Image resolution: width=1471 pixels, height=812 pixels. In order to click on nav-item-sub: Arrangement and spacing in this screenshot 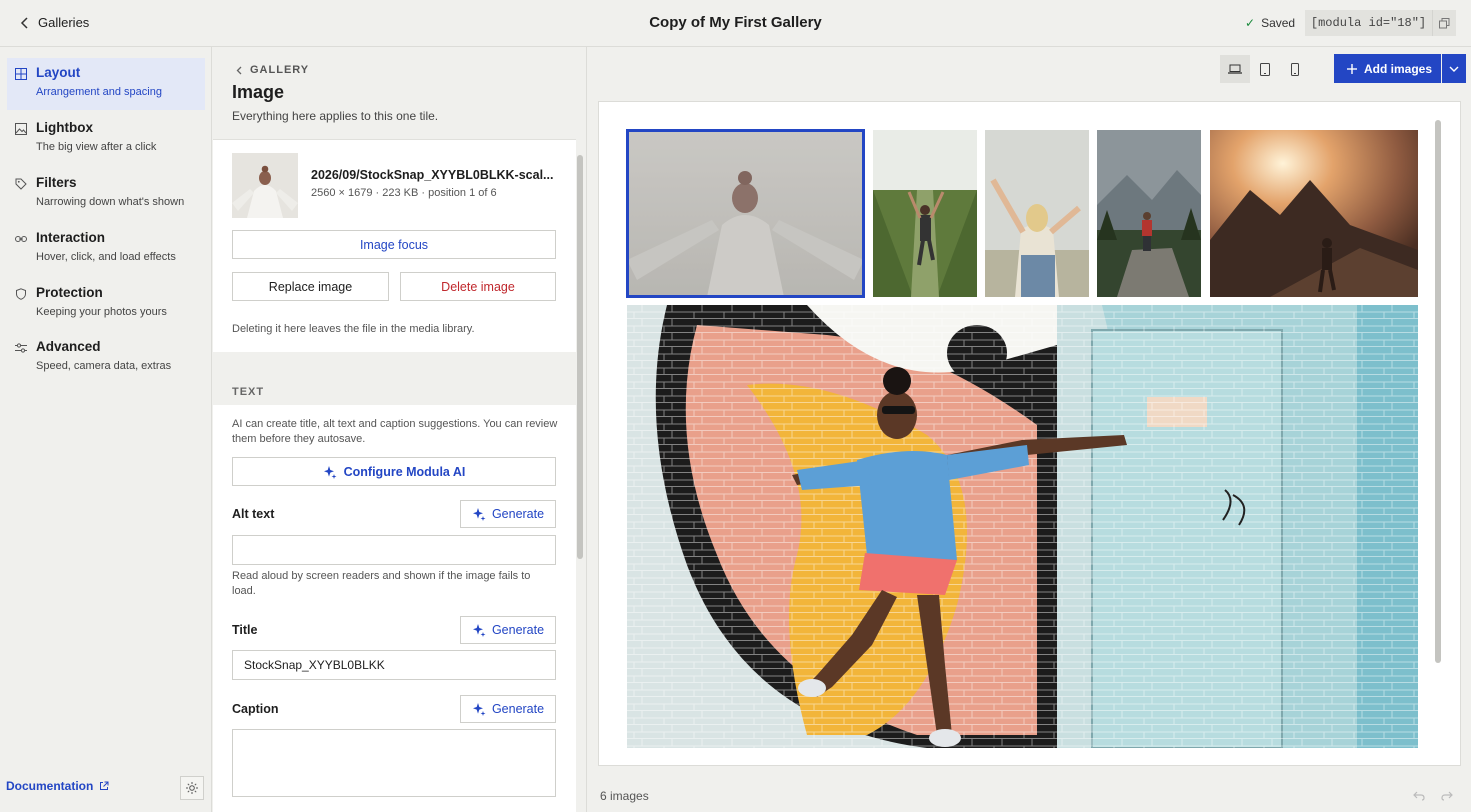, I will do `click(99, 92)`.